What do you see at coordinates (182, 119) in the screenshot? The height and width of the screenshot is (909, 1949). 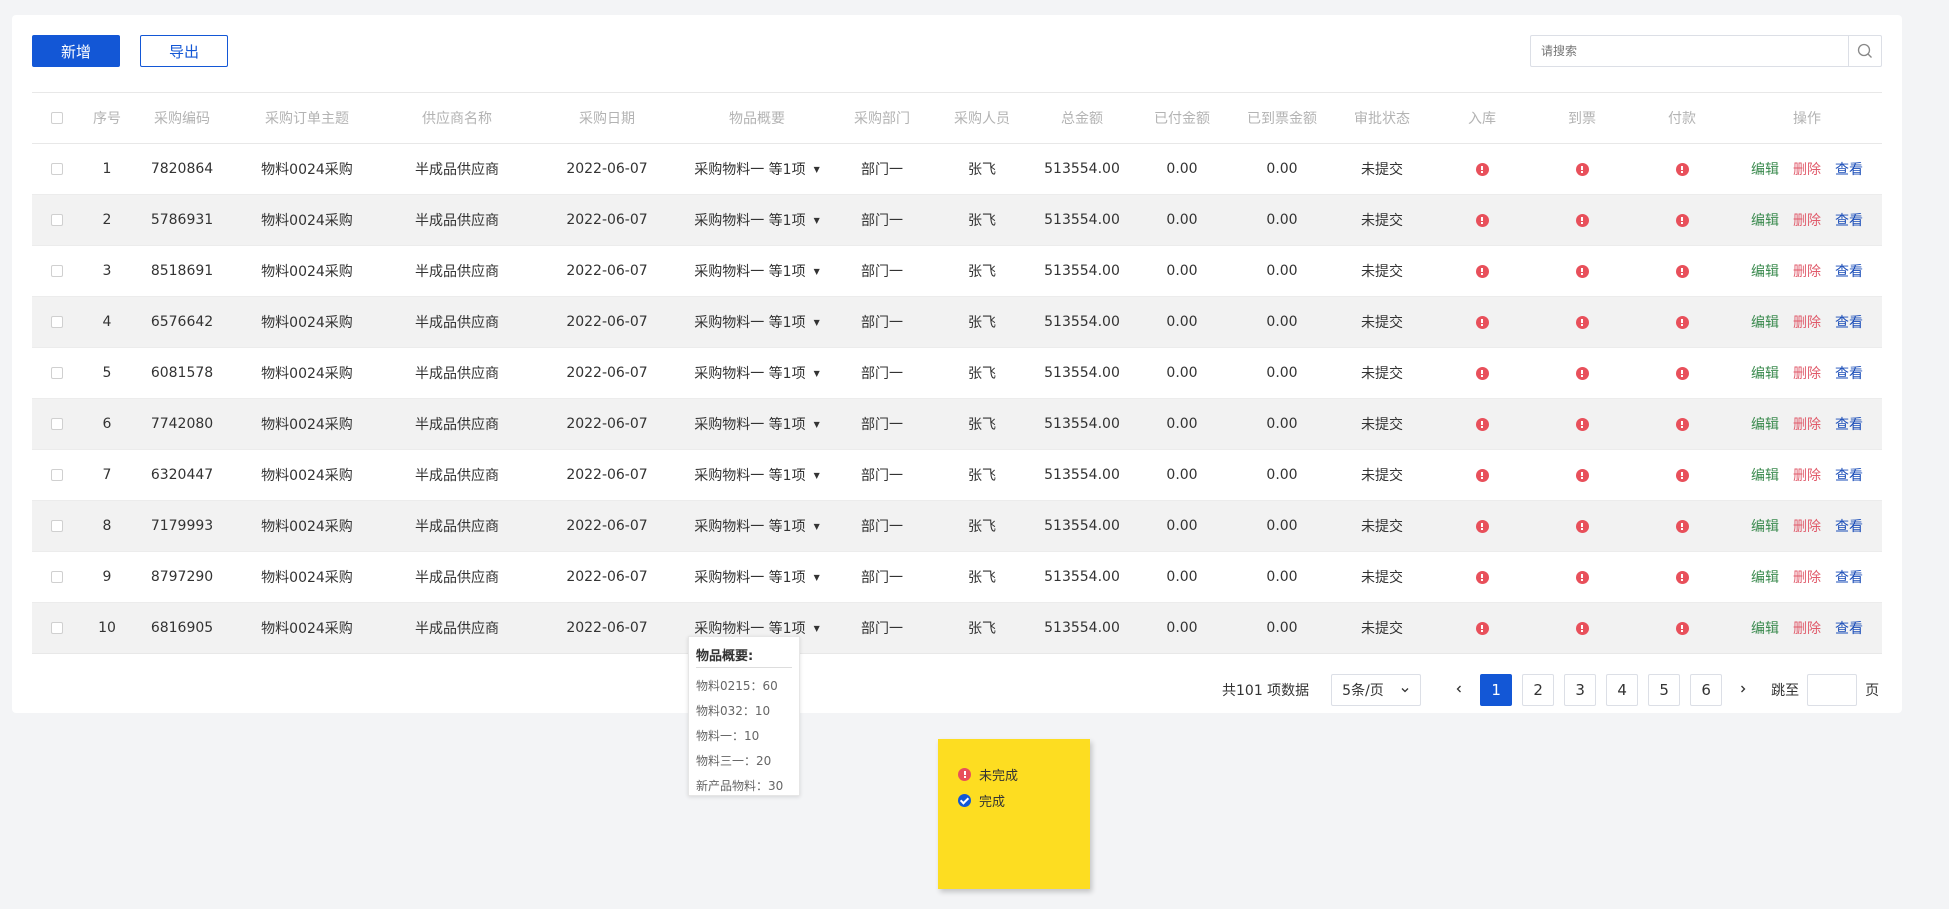 I see `column-header: 采购编码` at bounding box center [182, 119].